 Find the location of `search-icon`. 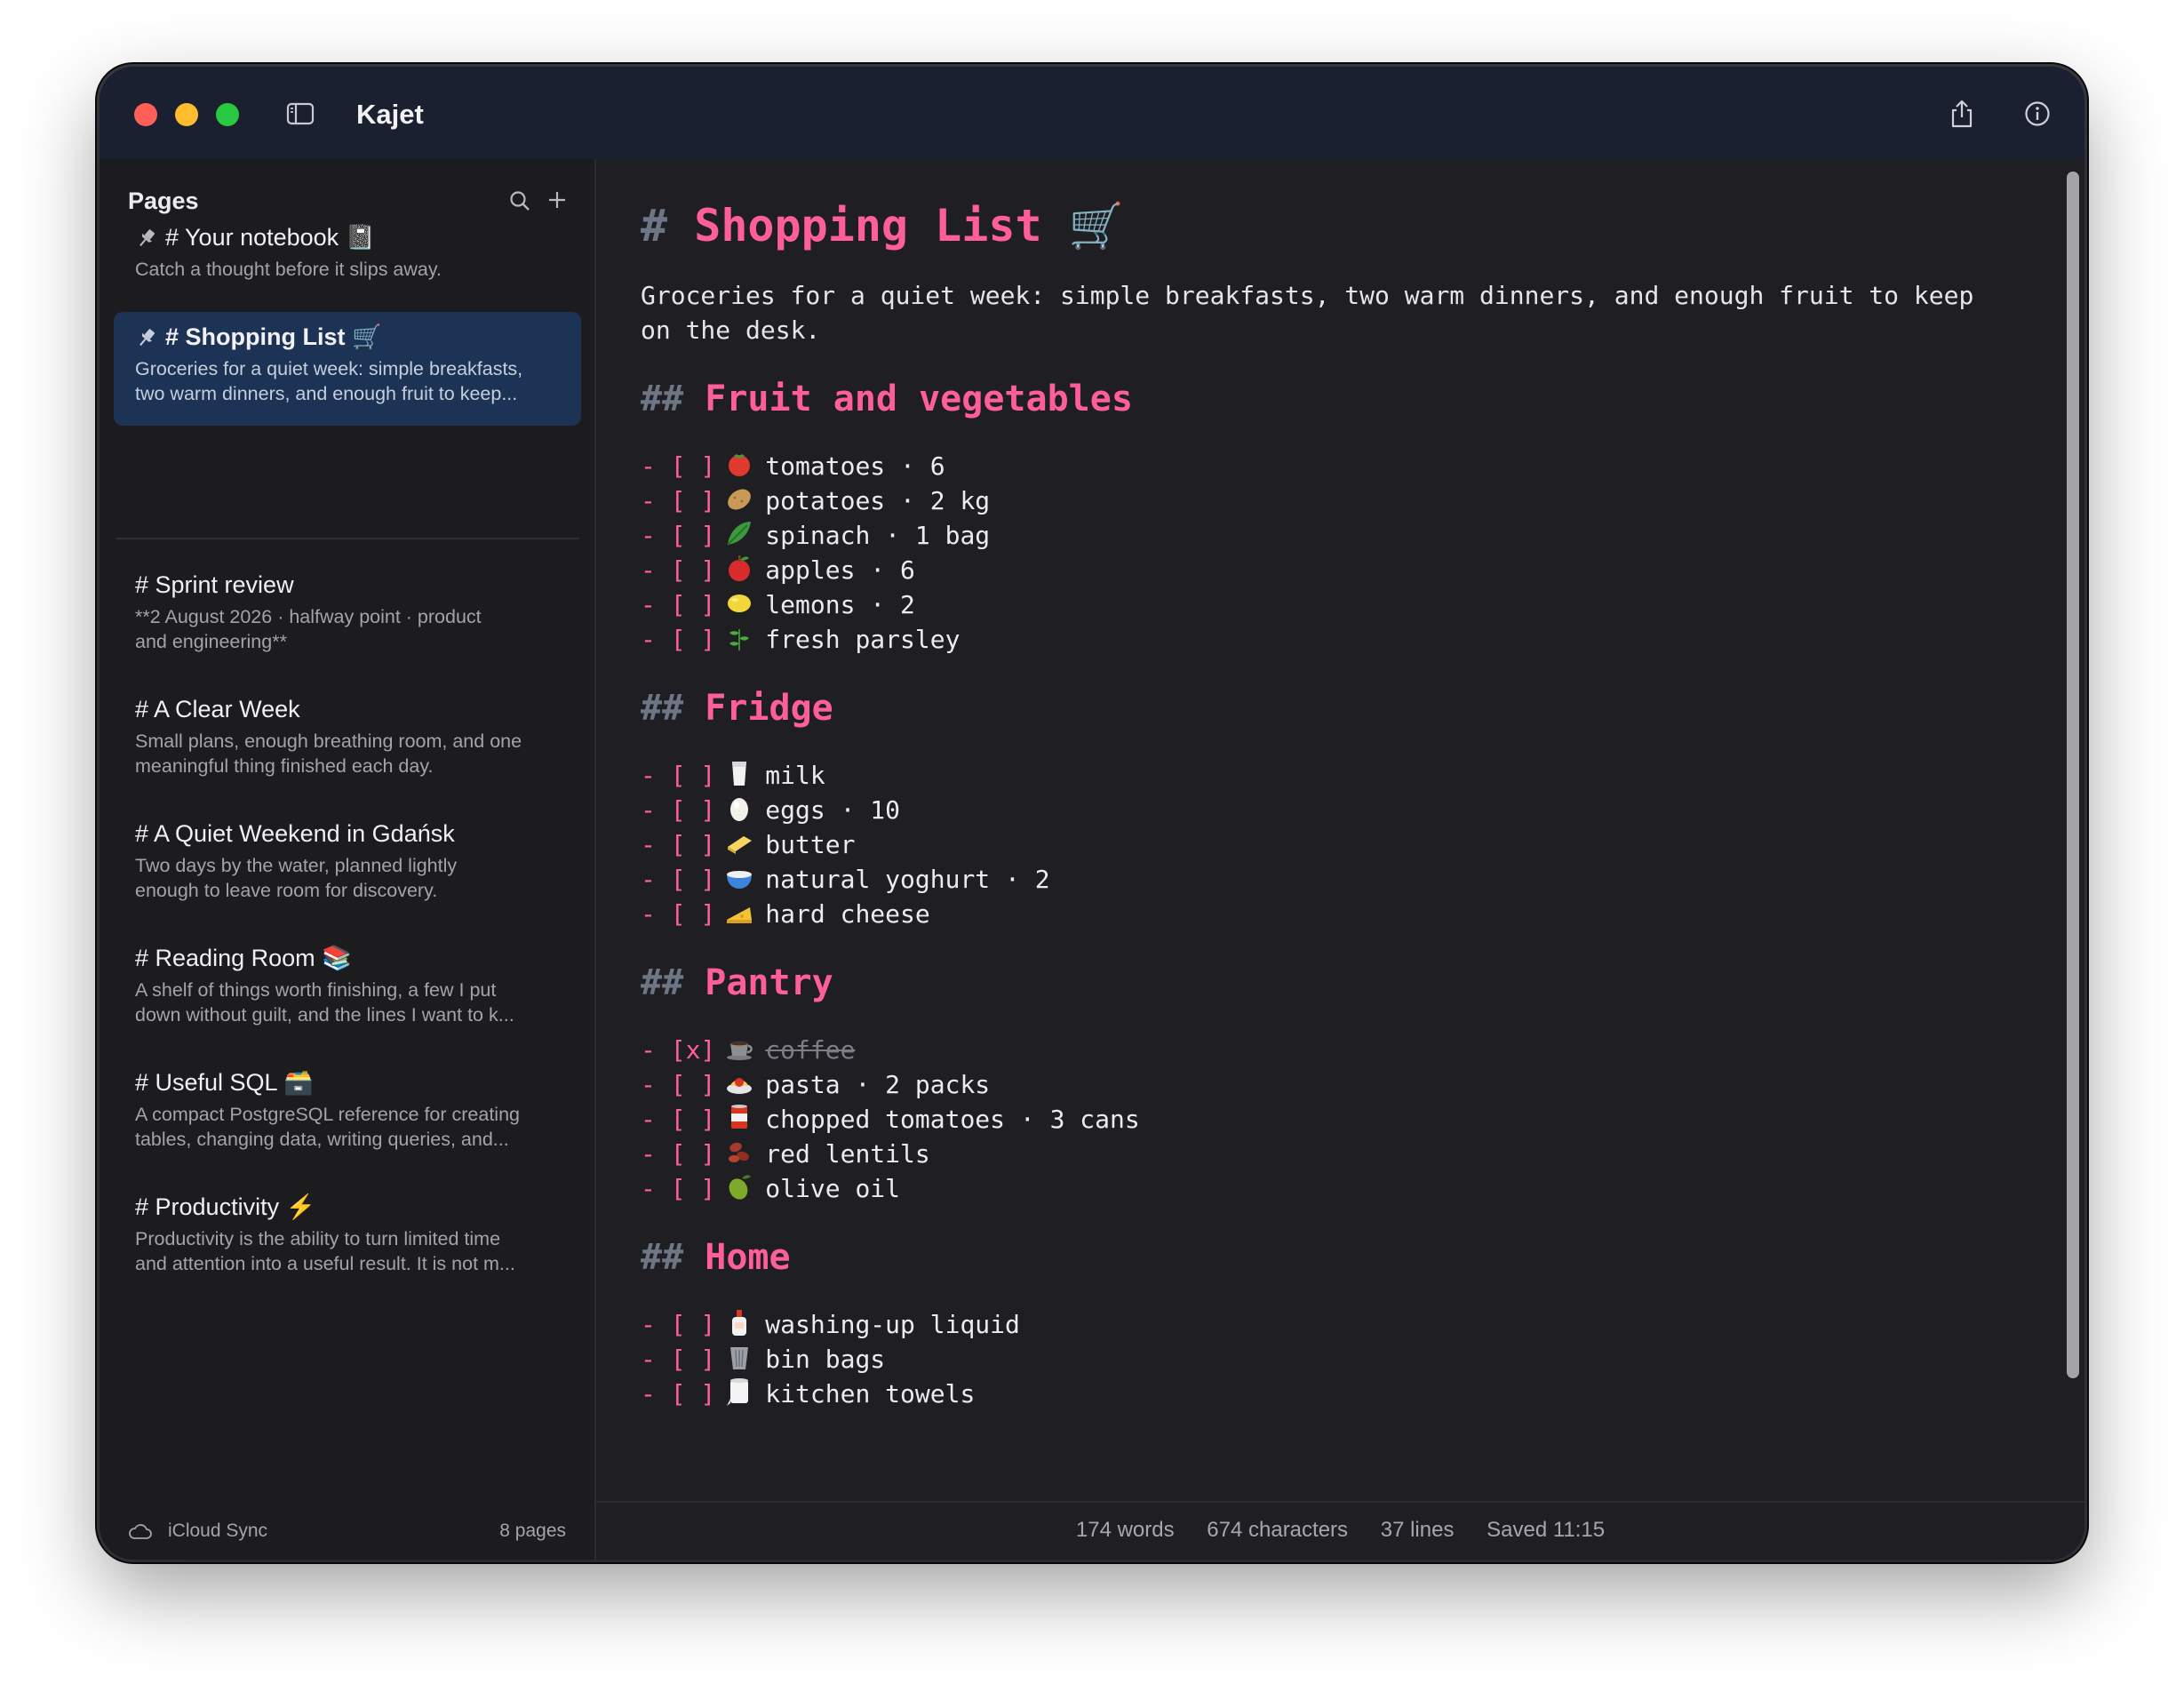

search-icon is located at coordinates (519, 200).